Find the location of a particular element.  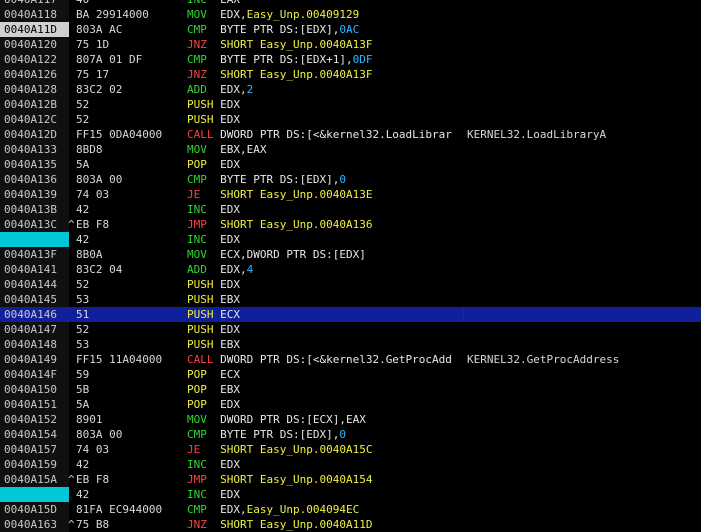

address-cell: 0040A163 is located at coordinates (34, 524).